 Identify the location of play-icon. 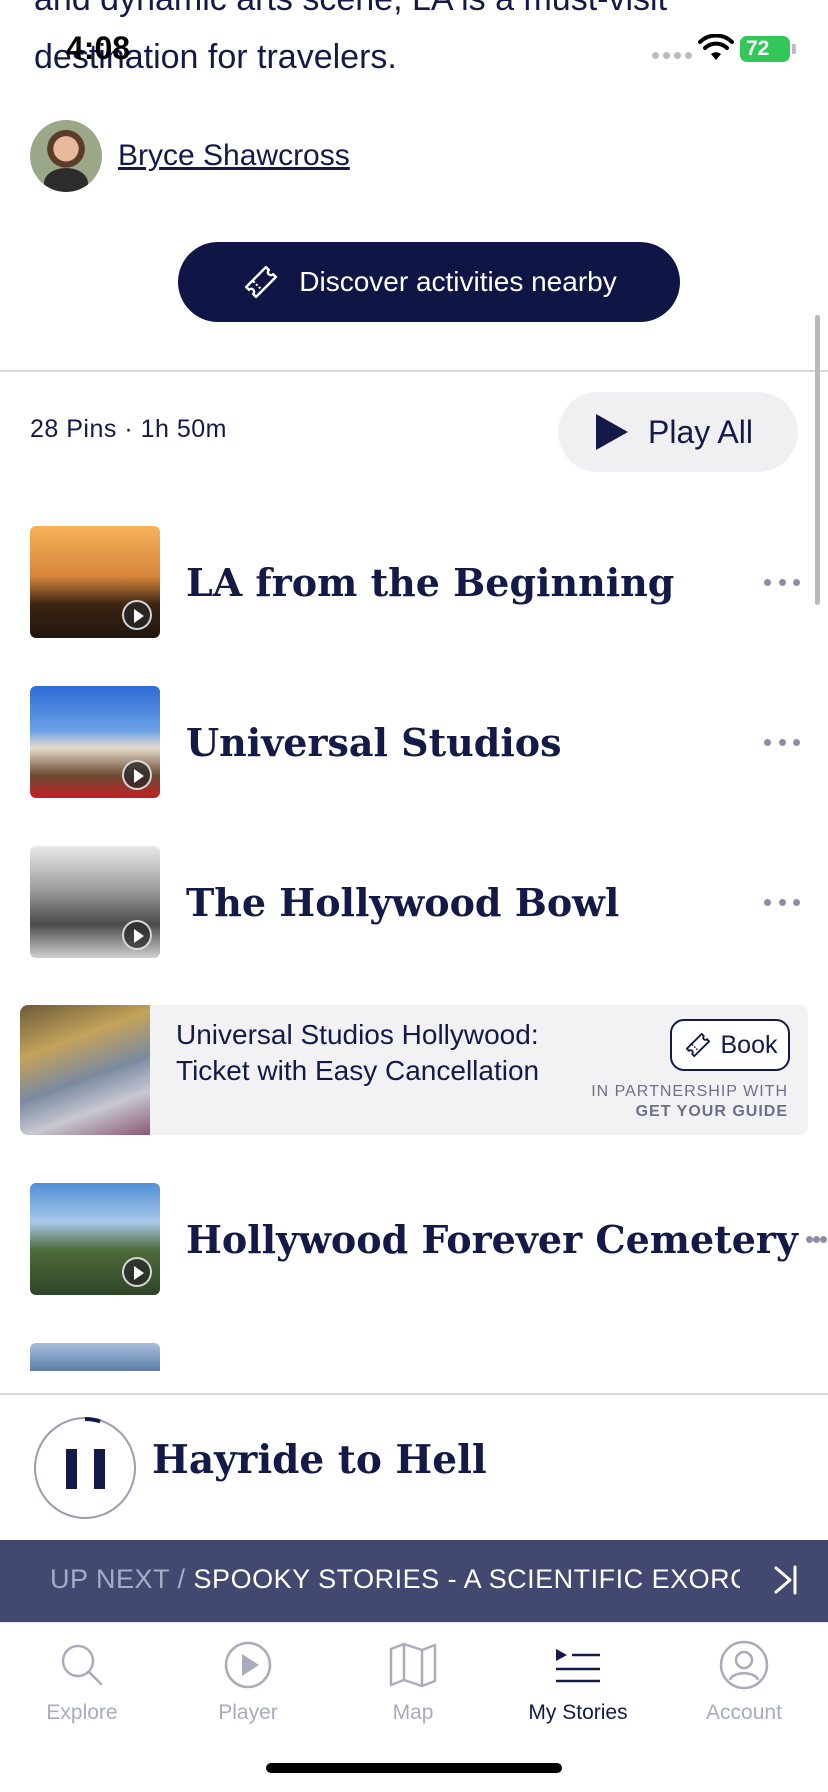
(612, 432).